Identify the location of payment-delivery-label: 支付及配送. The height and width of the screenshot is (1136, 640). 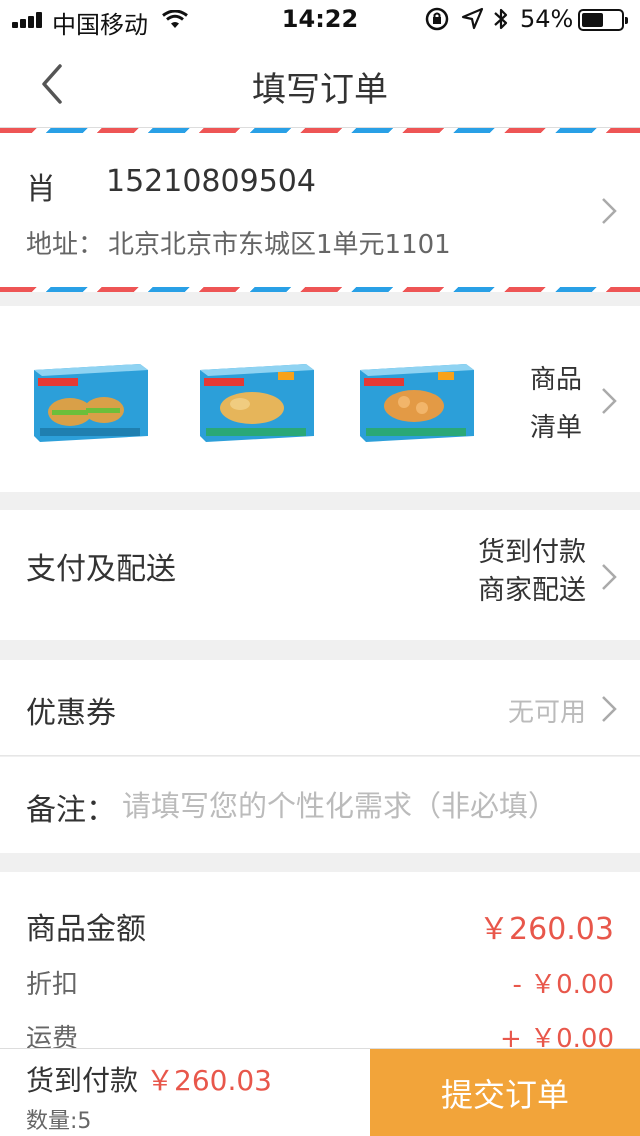
(101, 569).